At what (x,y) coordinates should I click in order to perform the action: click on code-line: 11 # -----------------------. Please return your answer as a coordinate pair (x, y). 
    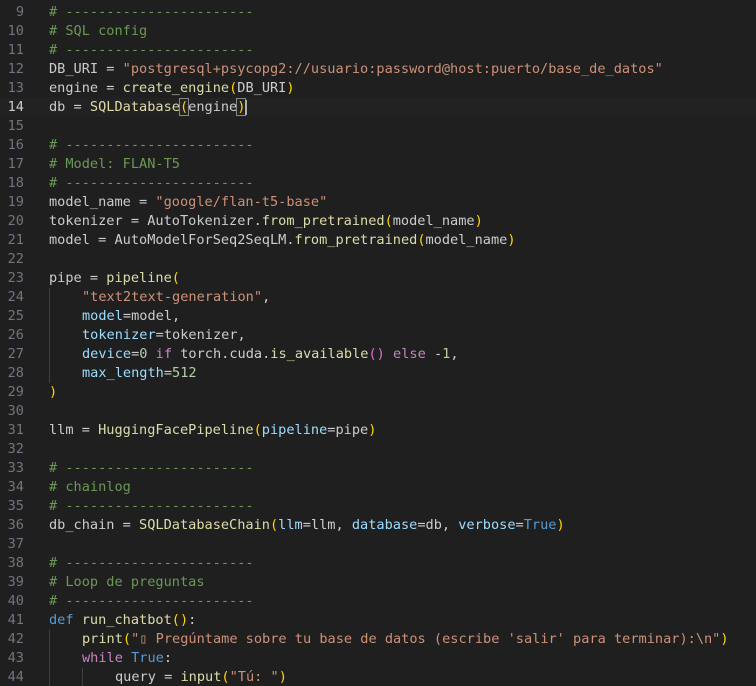
    Looking at the image, I should click on (378, 50).